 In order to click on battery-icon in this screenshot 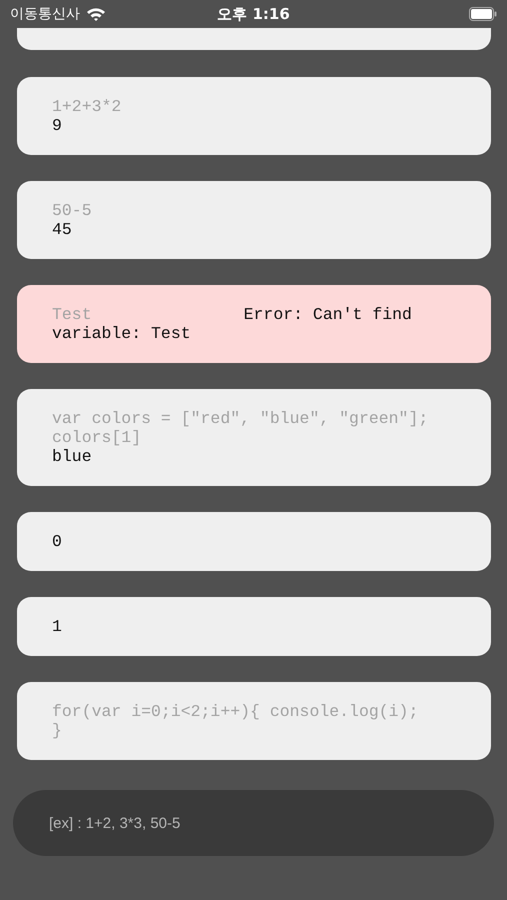, I will do `click(483, 14)`.